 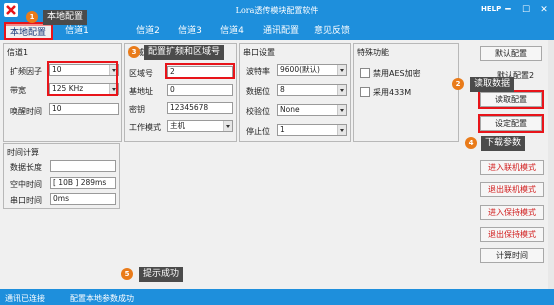 What do you see at coordinates (200, 71) in the screenshot?
I see `highlight-zone` at bounding box center [200, 71].